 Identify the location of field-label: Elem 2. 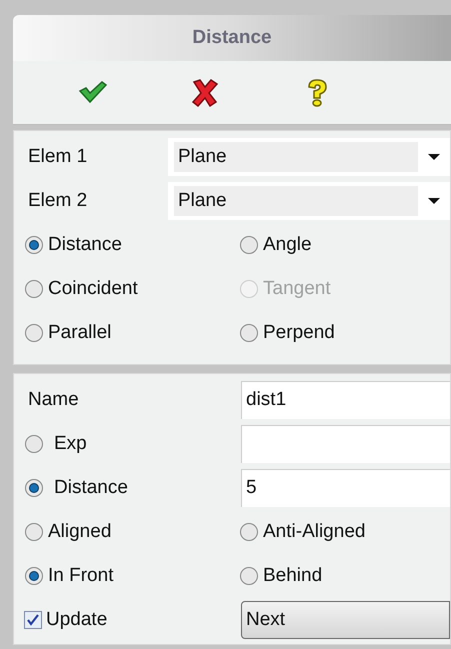
(58, 200).